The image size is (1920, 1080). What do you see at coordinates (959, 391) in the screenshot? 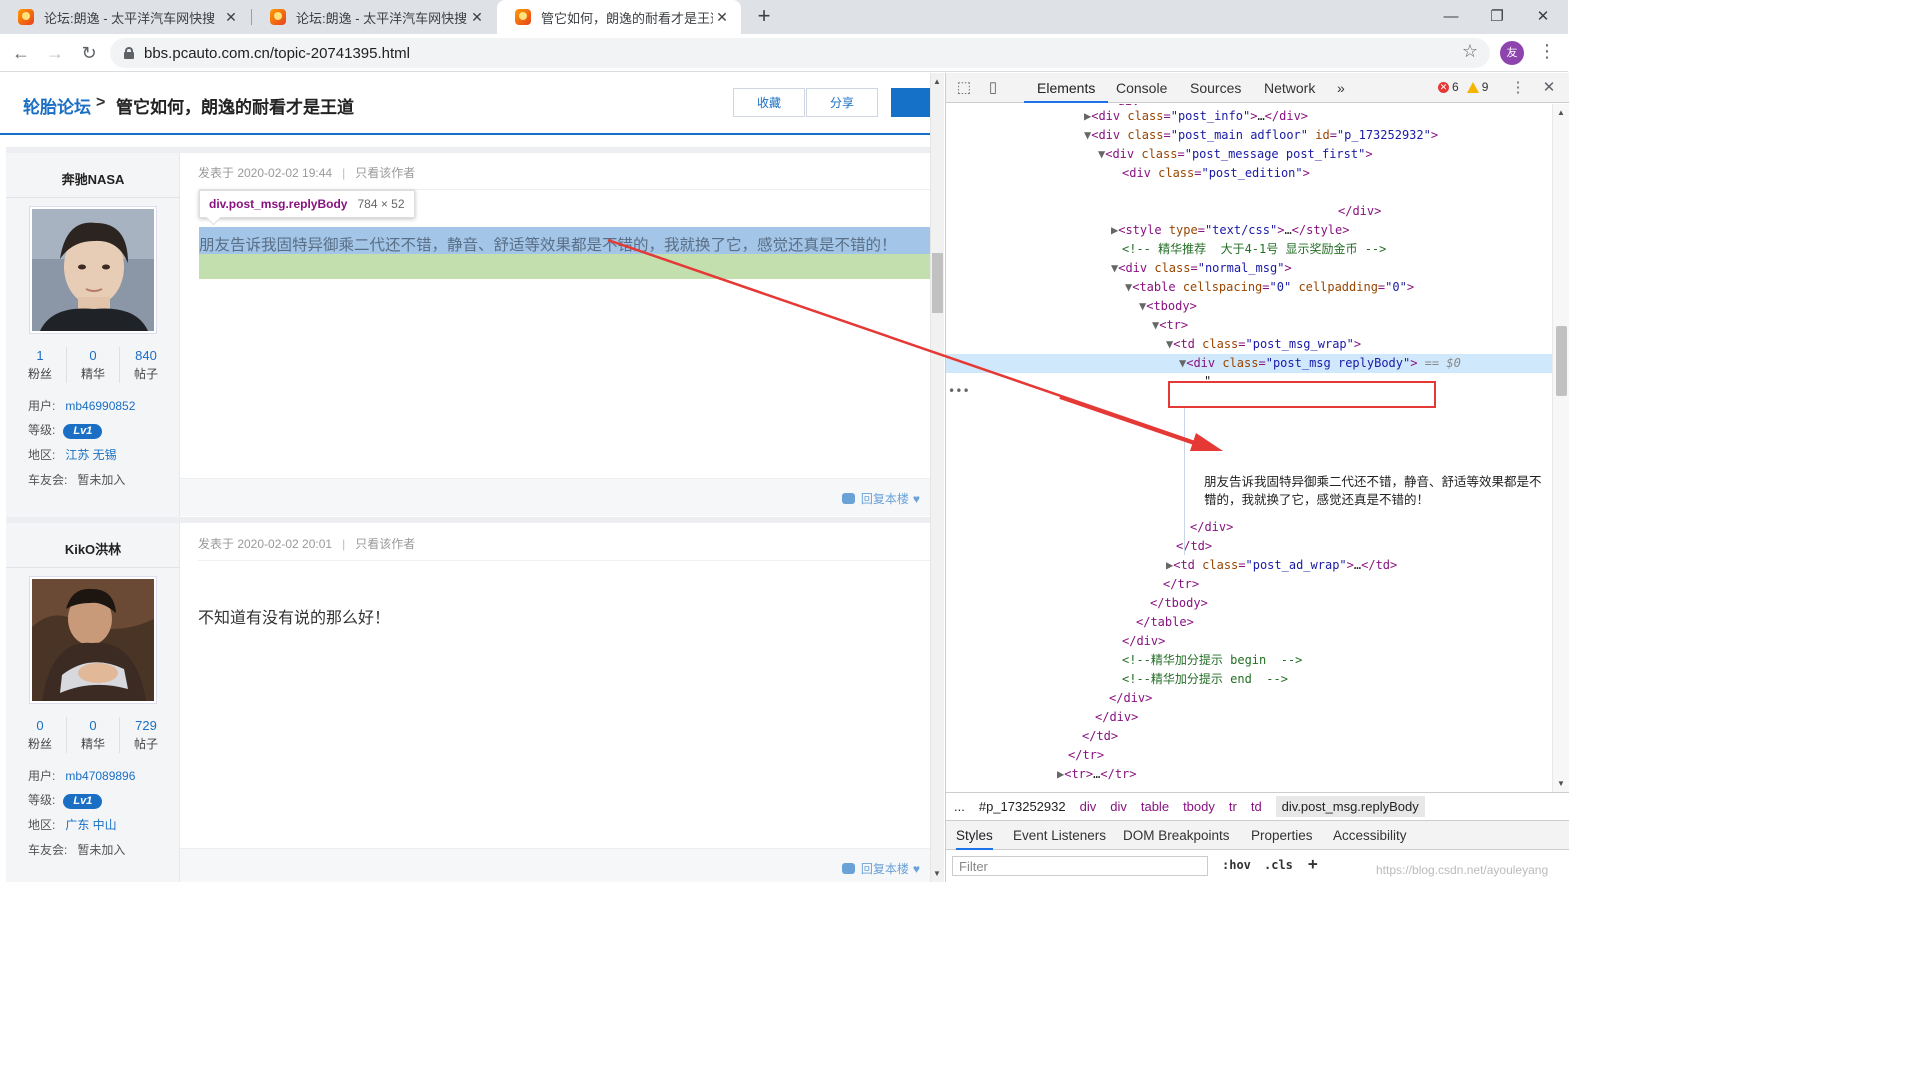
I see `node-actions-ellipsis: •••` at bounding box center [959, 391].